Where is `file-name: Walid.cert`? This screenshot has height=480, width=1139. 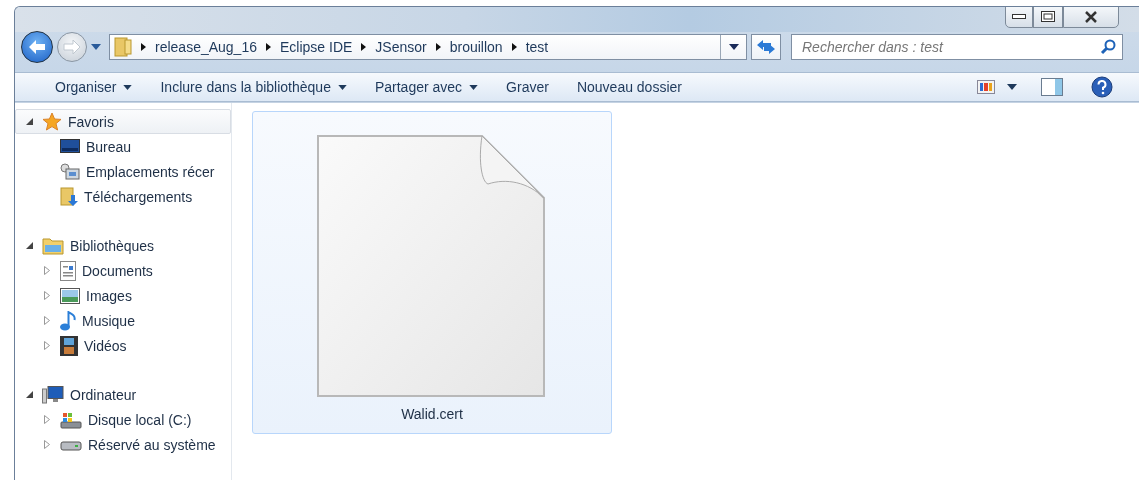 file-name: Walid.cert is located at coordinates (432, 414).